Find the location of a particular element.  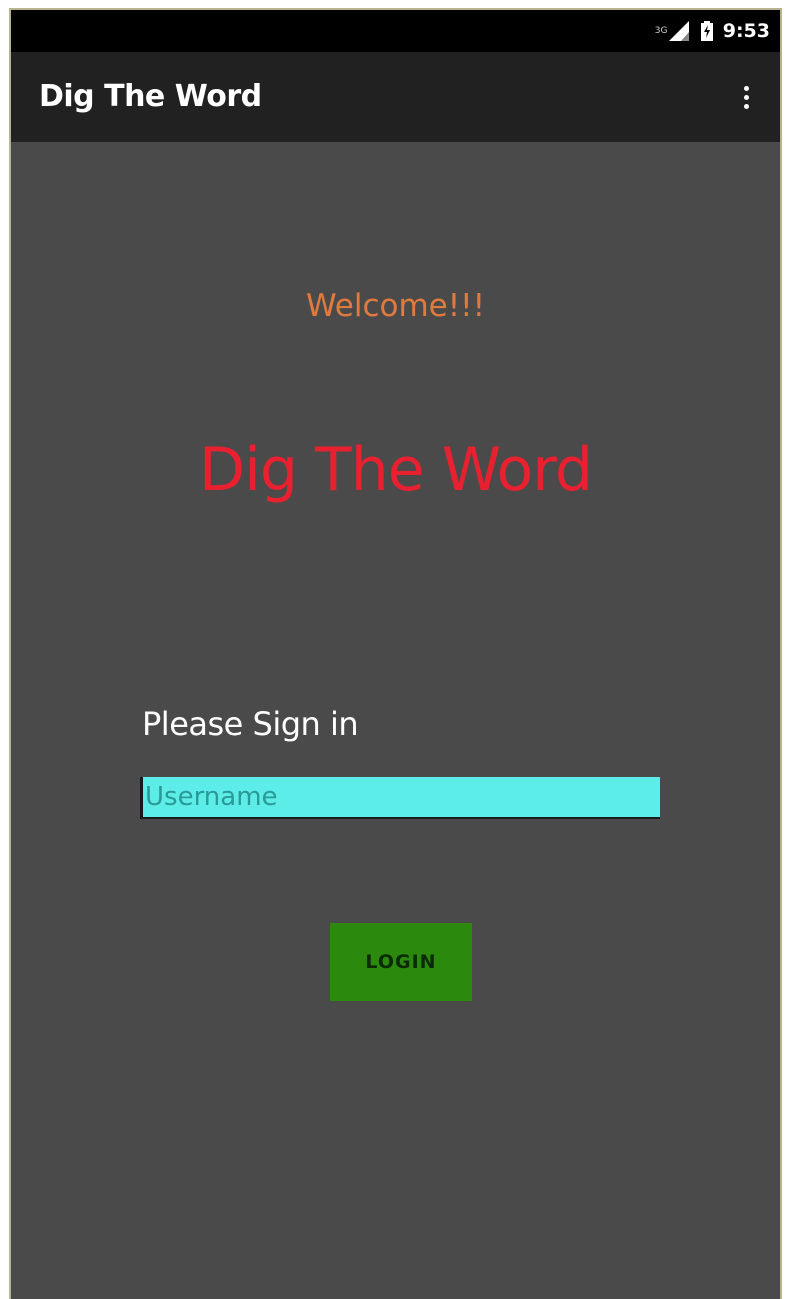

status-clock: 9:53 is located at coordinates (746, 31).